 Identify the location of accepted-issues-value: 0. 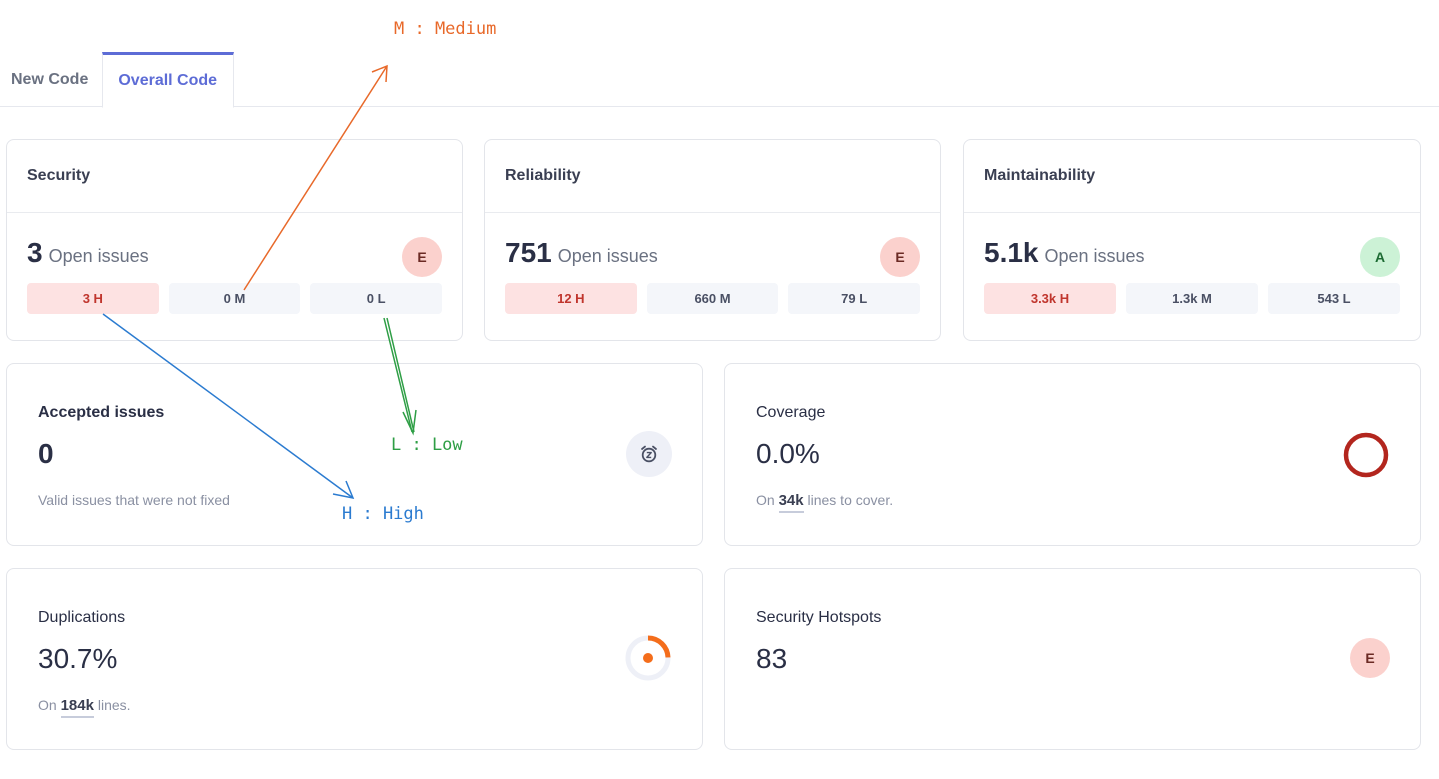
(46, 454).